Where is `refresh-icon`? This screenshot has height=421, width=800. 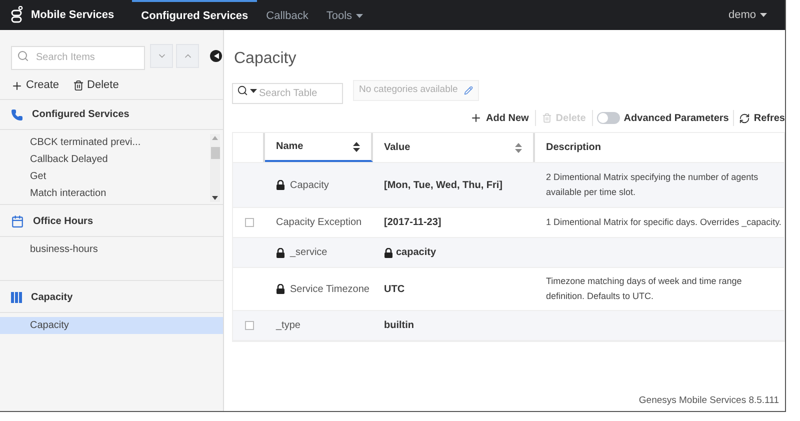 refresh-icon is located at coordinates (744, 118).